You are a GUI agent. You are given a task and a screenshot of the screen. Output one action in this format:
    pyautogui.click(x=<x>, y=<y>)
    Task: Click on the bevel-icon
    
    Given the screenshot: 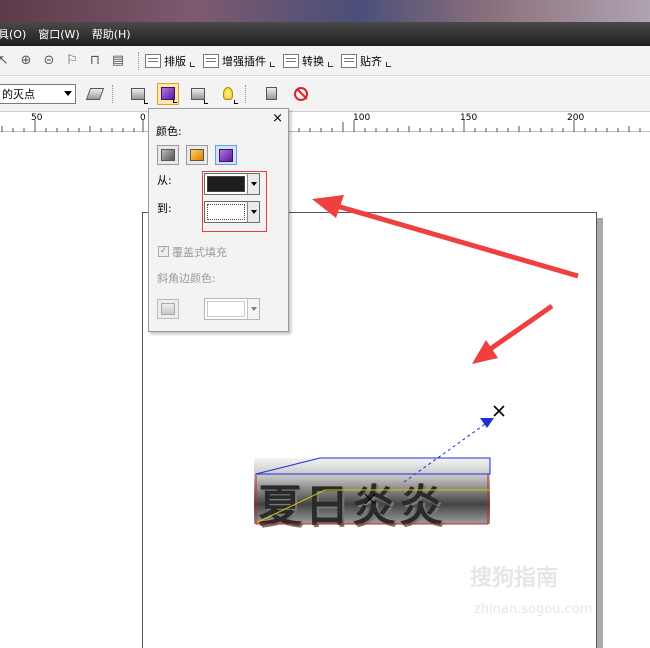 What is the action you would take?
    pyautogui.click(x=198, y=93)
    